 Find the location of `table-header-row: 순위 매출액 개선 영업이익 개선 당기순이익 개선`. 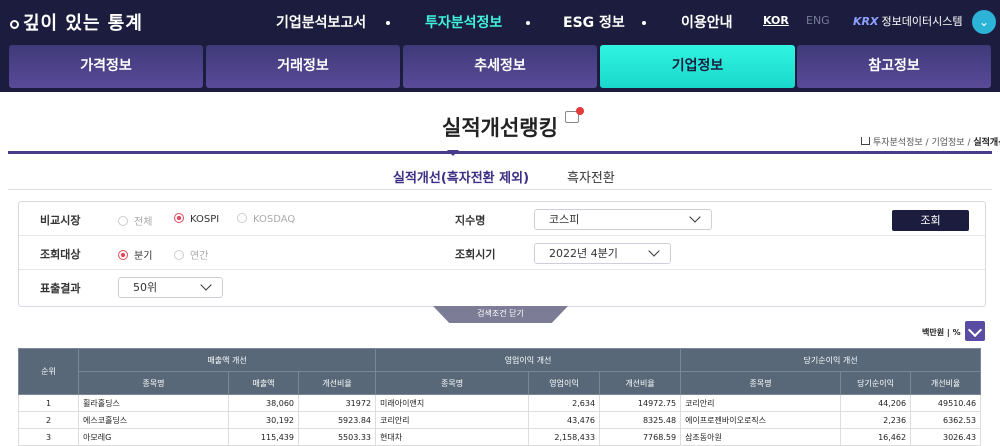

table-header-row: 순위 매출액 개선 영업이익 개선 당기순이익 개선 is located at coordinates (500, 371).